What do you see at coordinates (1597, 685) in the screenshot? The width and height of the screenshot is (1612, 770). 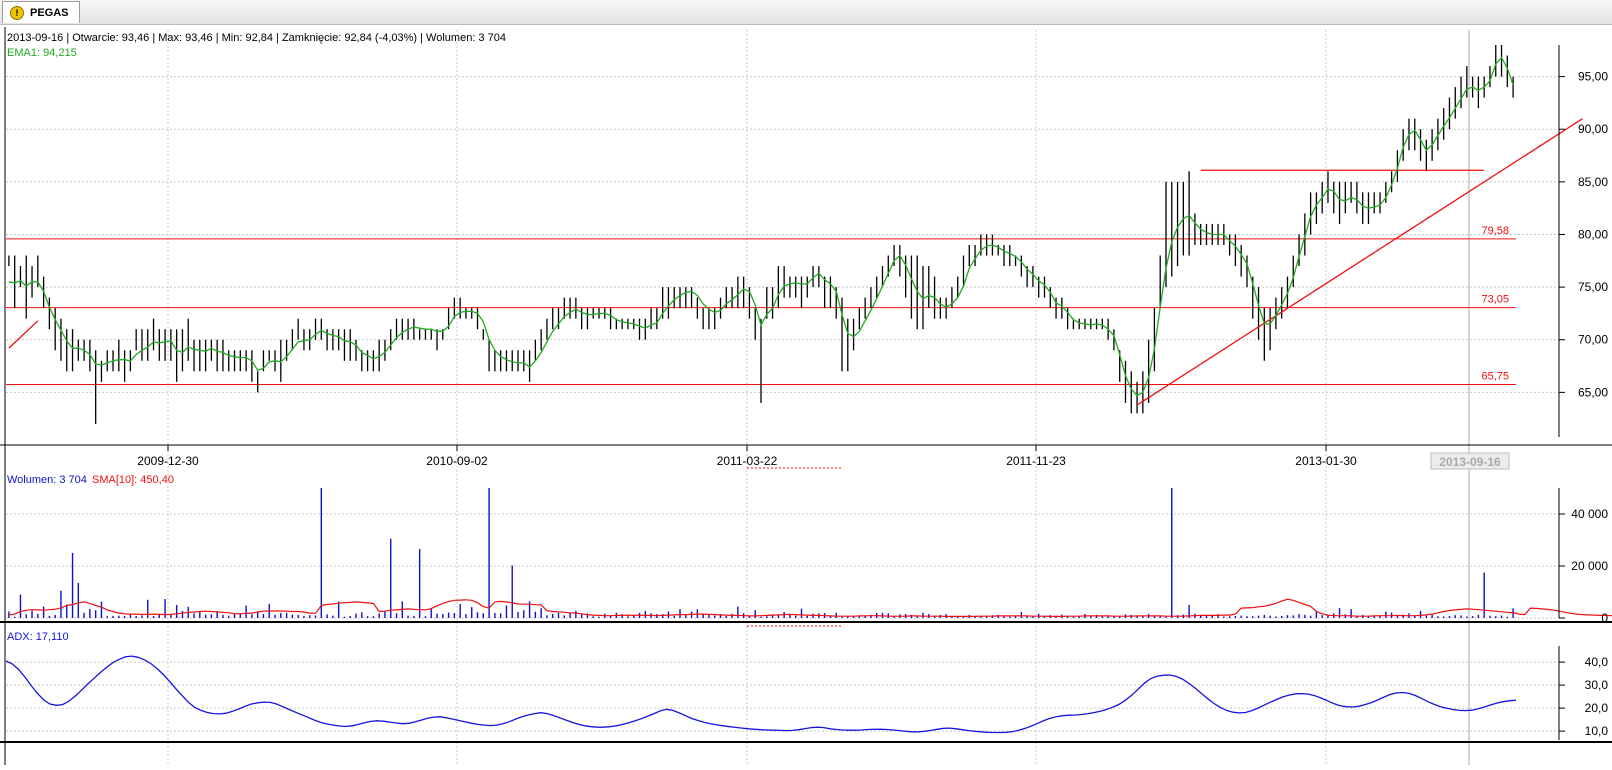 I see `adx-y-label: 30,0` at bounding box center [1597, 685].